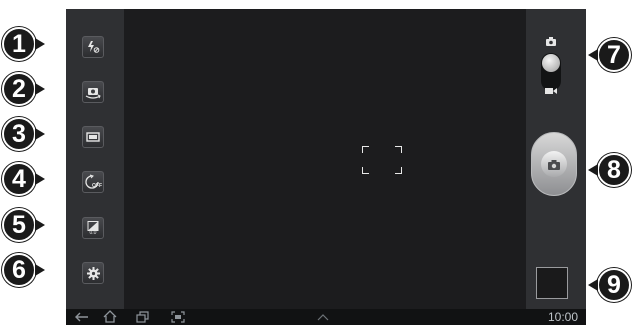 This screenshot has height=325, width=635. Describe the element at coordinates (551, 41) in the screenshot. I see `camera-mode-icon` at that location.